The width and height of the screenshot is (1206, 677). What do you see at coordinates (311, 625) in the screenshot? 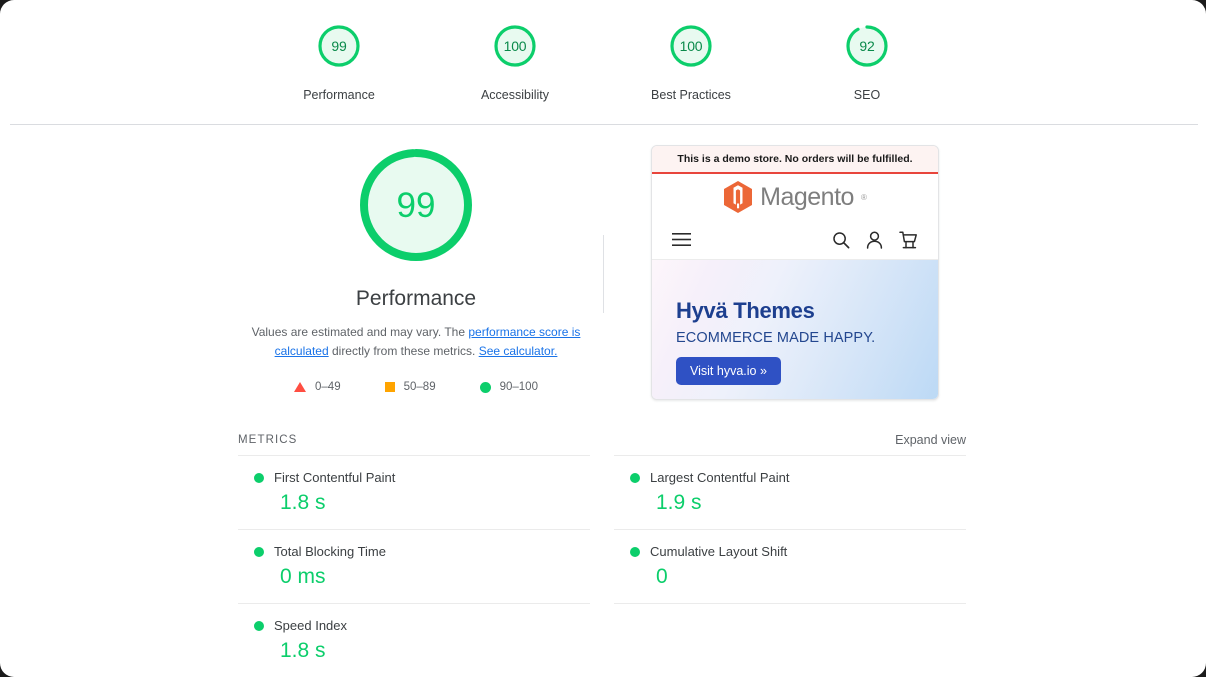
I see `metric-label: Speed Index` at bounding box center [311, 625].